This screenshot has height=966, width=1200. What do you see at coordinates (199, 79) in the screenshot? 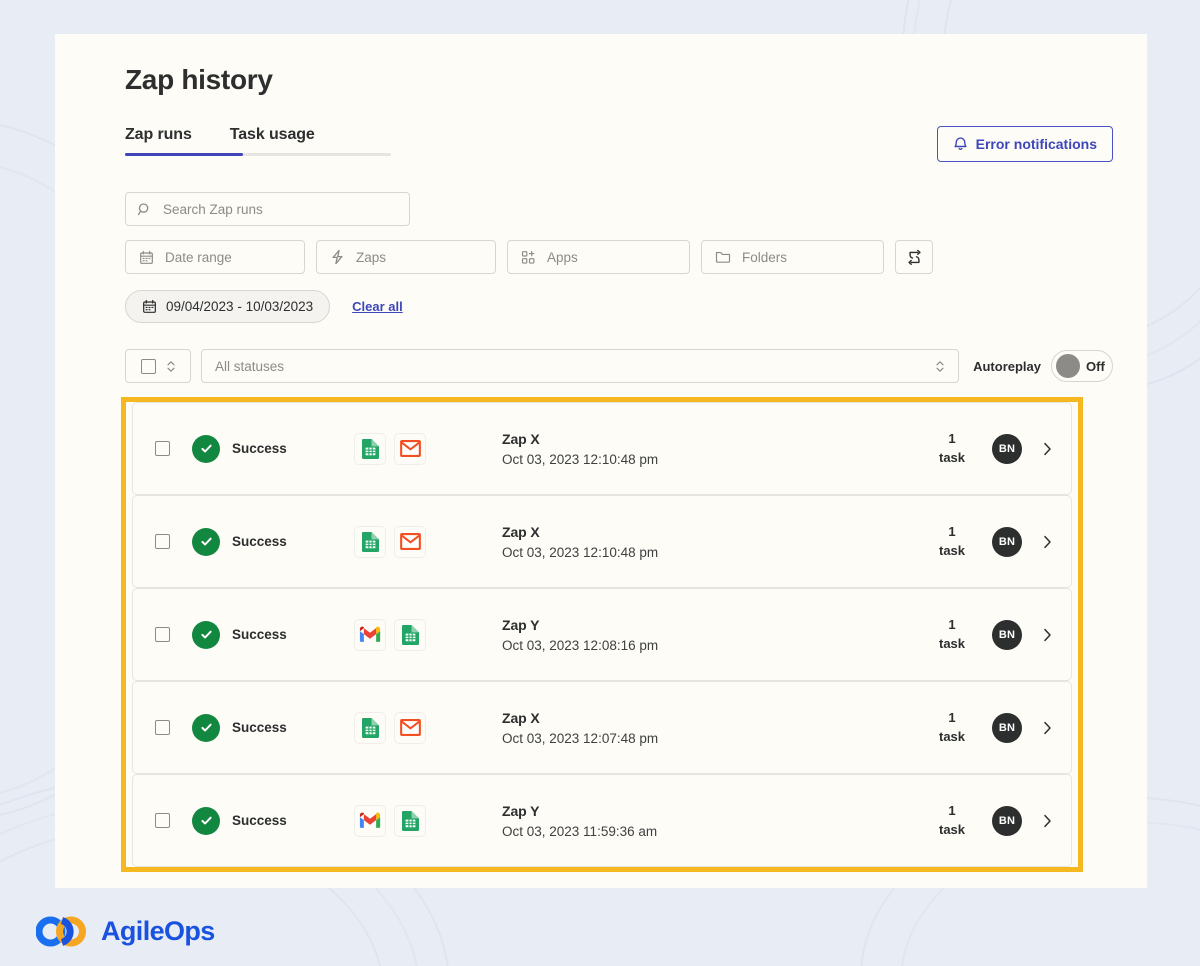
I see `page-title: Zap history` at bounding box center [199, 79].